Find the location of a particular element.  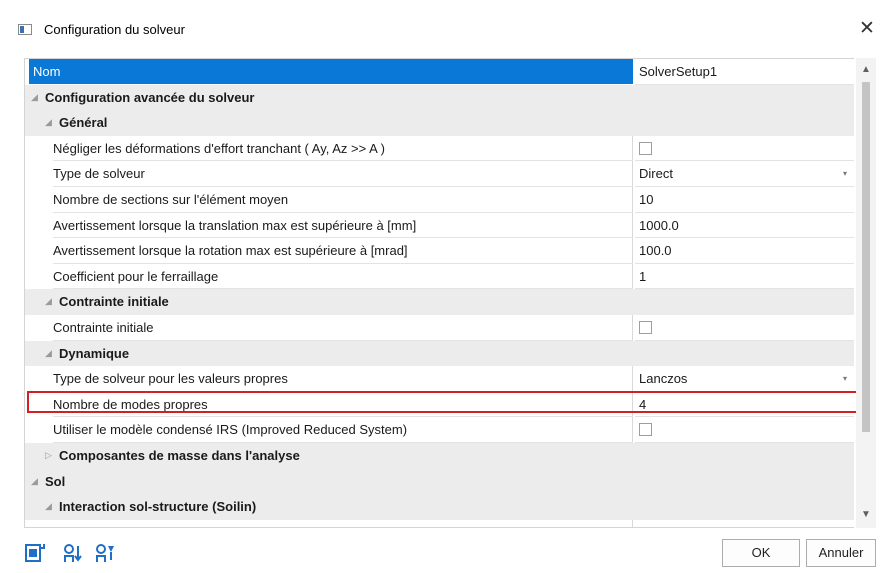

category-label: Général is located at coordinates (83, 123).